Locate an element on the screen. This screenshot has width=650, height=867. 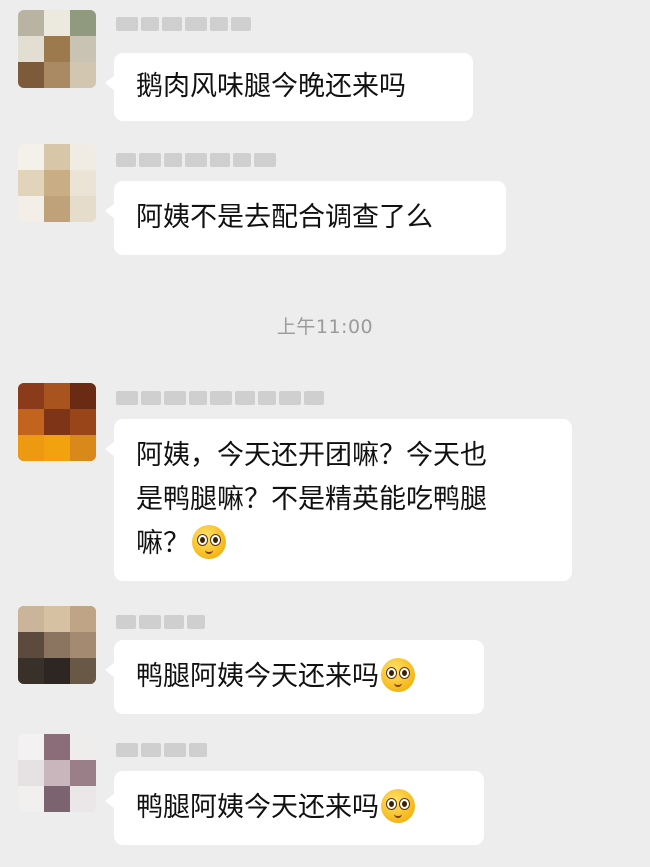
message-text-line: 阿姨，今天还开团嘛？今天也 is located at coordinates (311, 455).